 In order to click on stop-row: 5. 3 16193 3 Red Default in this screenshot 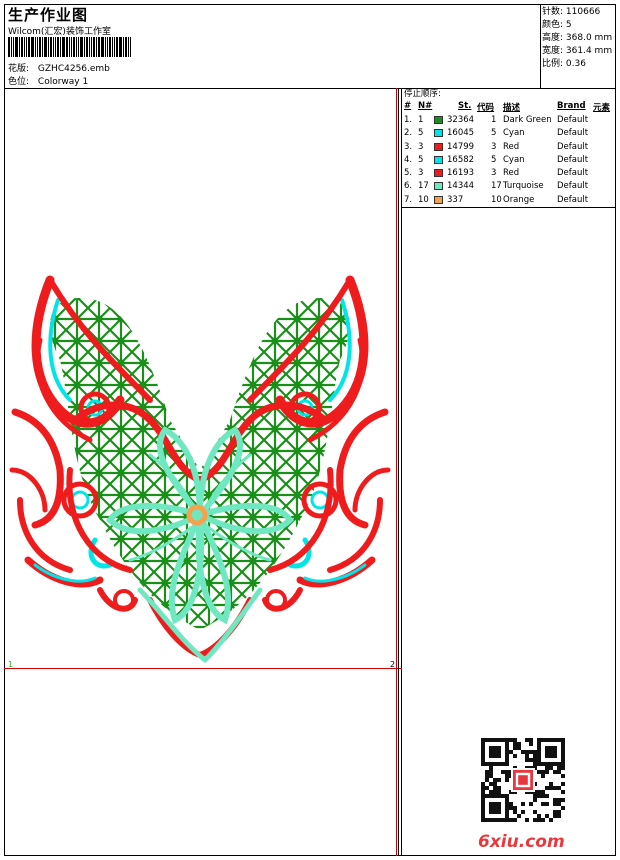, I will do `click(510, 173)`.